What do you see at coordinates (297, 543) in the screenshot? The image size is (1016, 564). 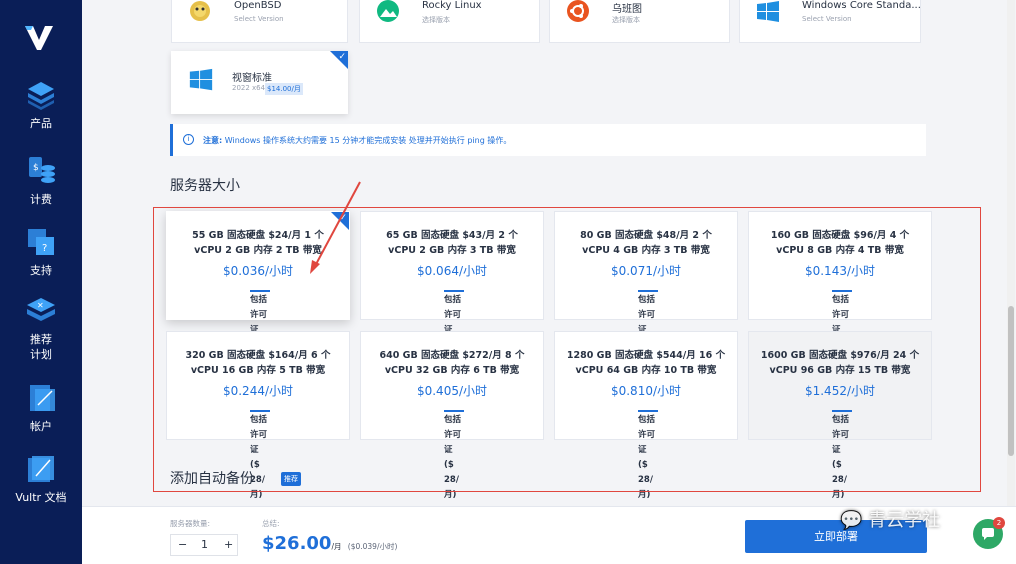 I see `total-amount: $26.00` at bounding box center [297, 543].